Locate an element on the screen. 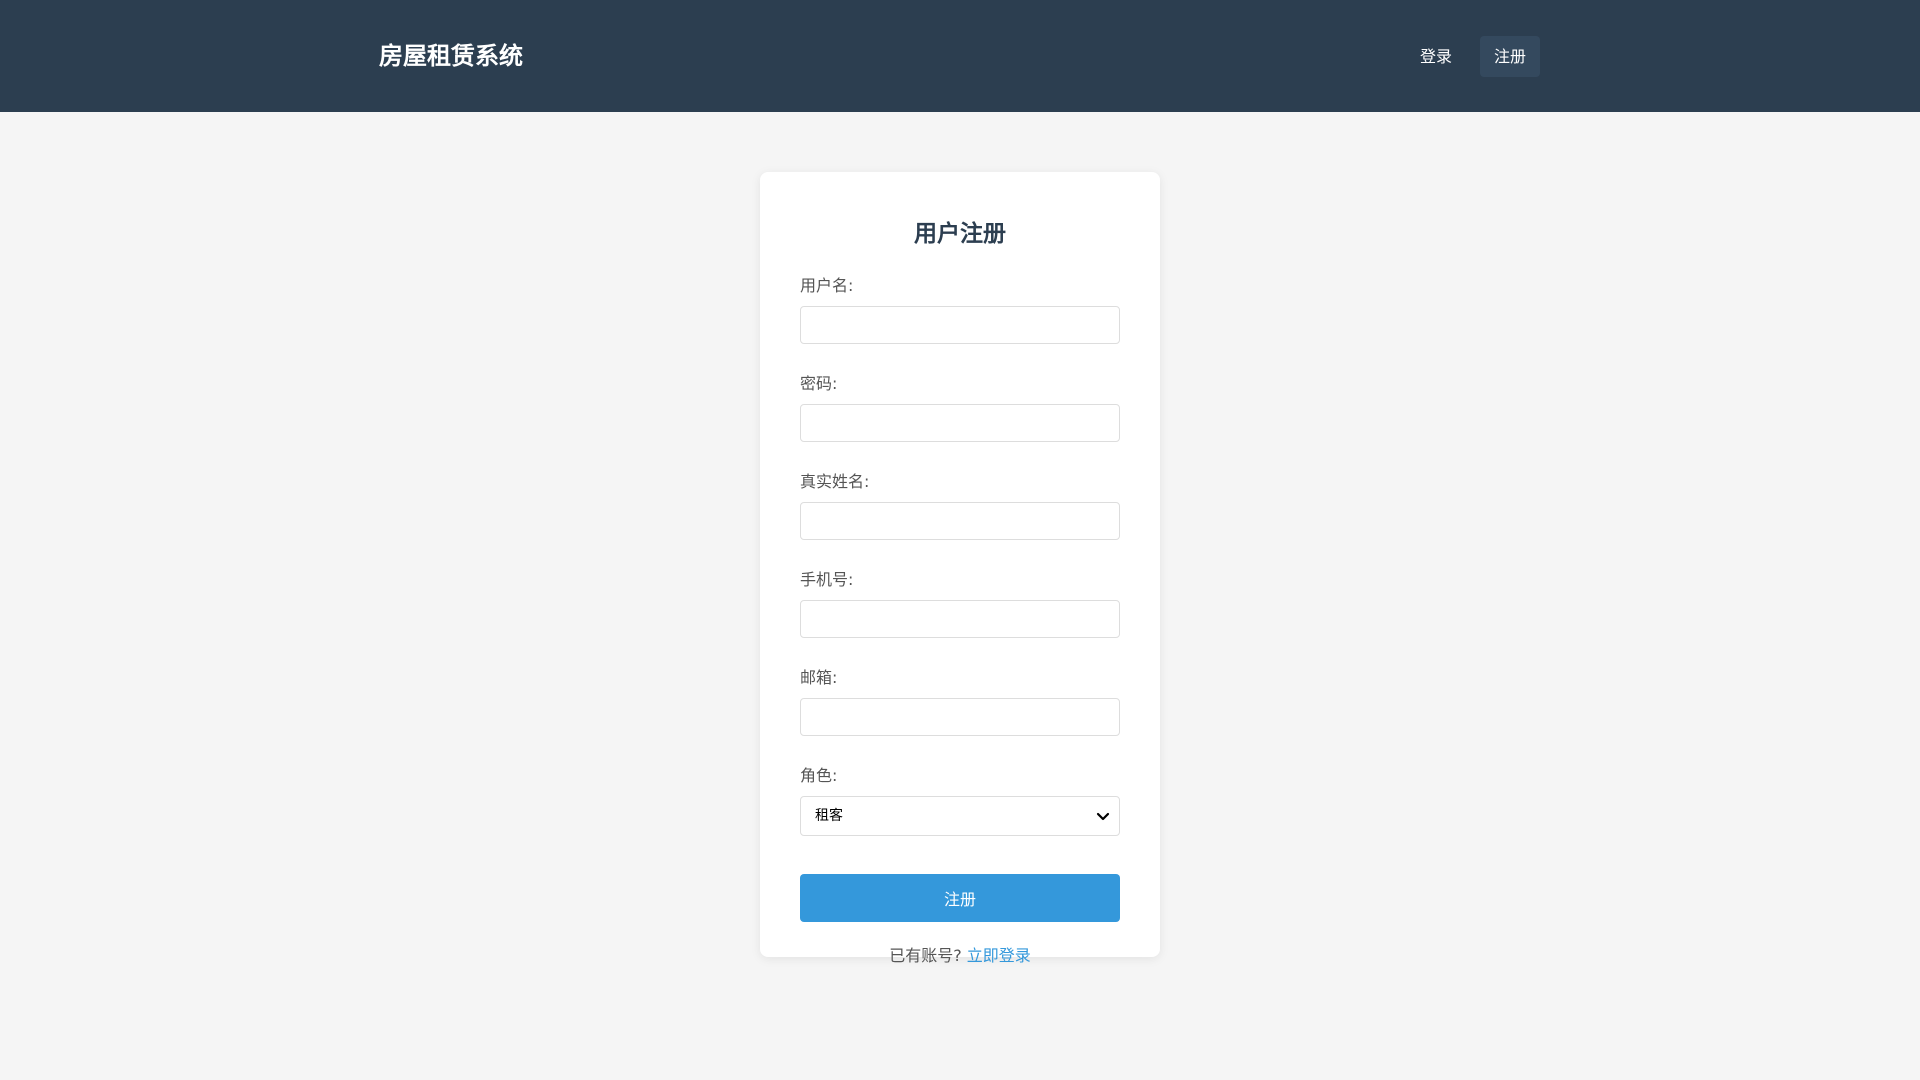 This screenshot has width=1920, height=1080. email-label: 邮箱: is located at coordinates (819, 677).